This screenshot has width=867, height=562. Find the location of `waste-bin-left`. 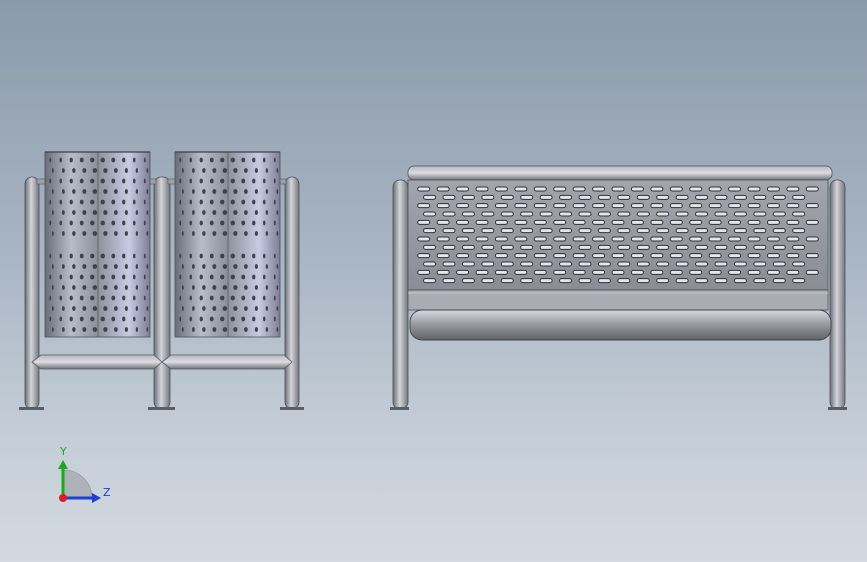

waste-bin-left is located at coordinates (97, 244).